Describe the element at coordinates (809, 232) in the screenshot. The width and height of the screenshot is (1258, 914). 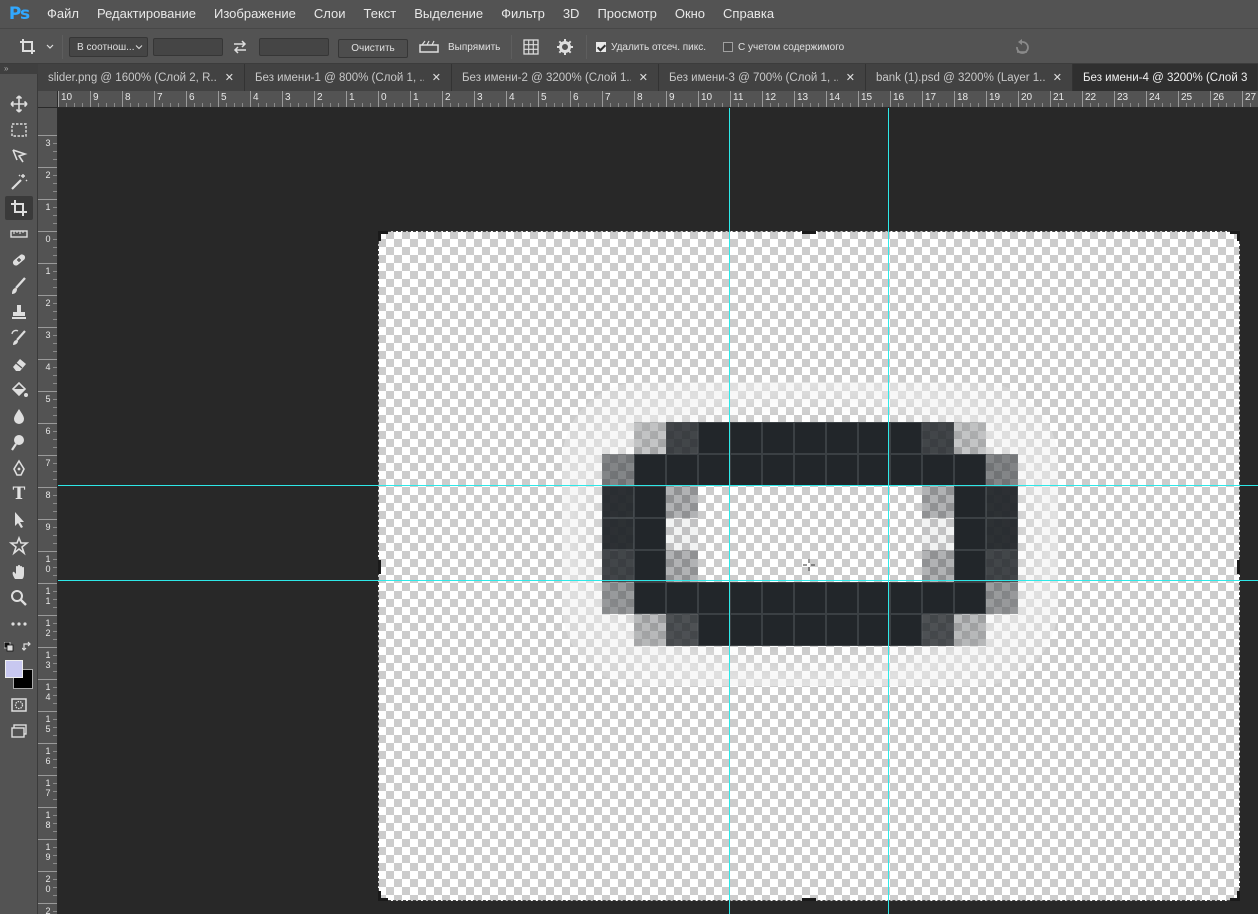
I see `crop-handle-top` at that location.